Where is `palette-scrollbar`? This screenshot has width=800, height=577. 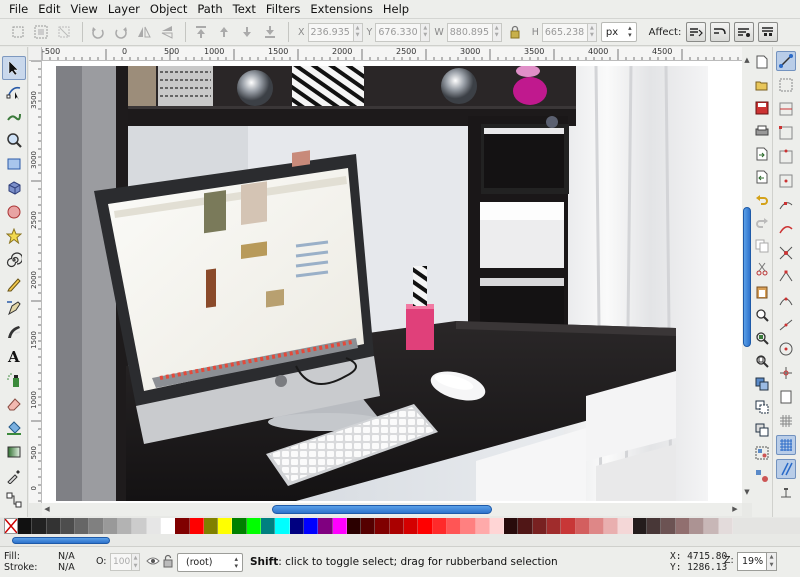
palette-scrollbar is located at coordinates (400, 540).